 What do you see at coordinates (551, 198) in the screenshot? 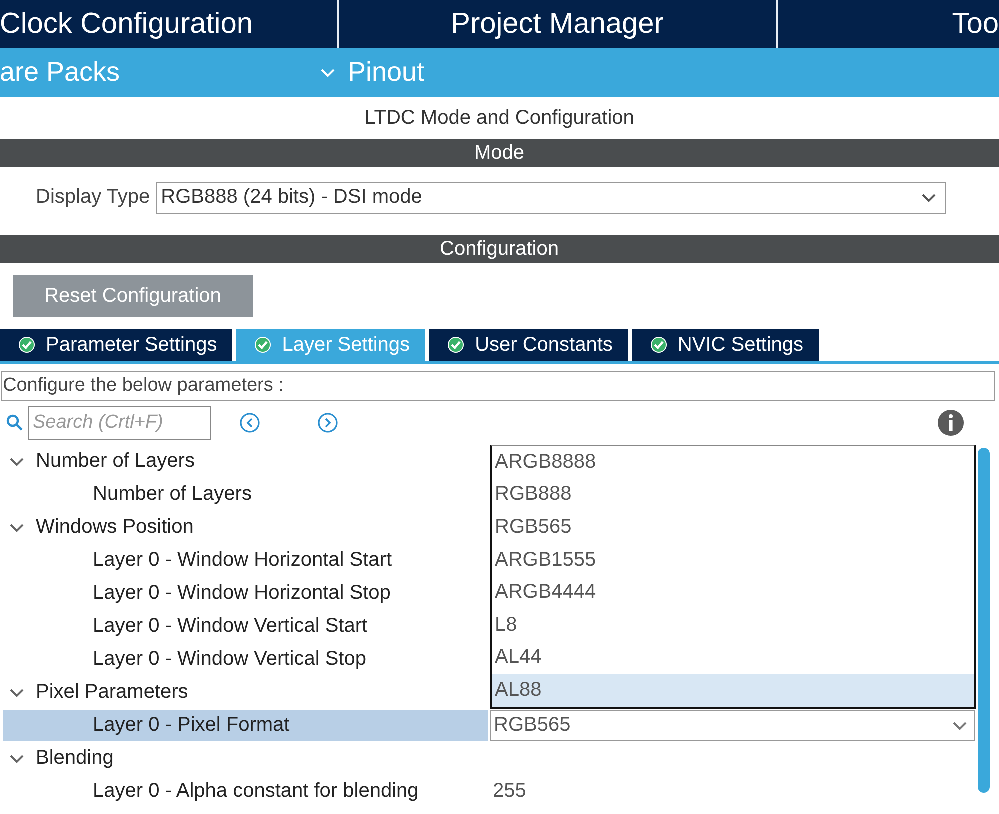
I see `display-type-select: RGB888 (24 bits) - DSI mode` at bounding box center [551, 198].